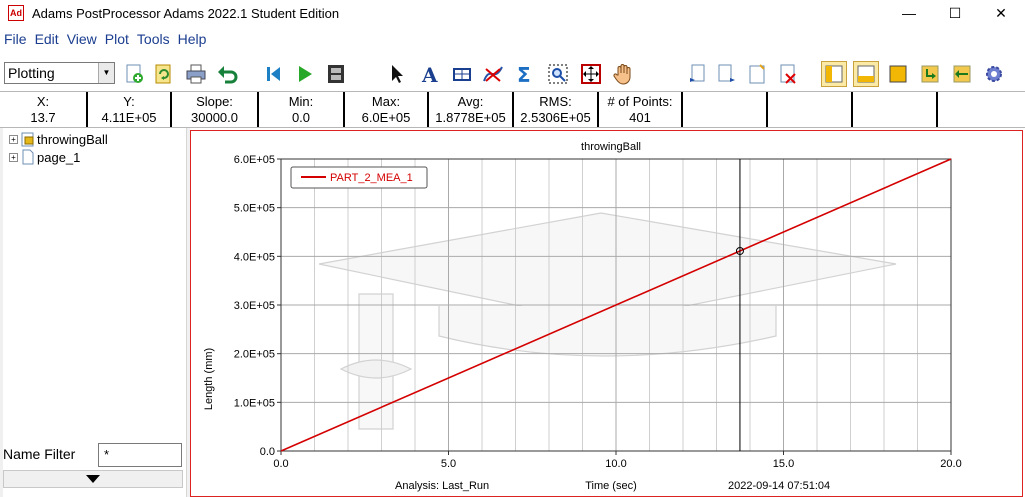  Describe the element at coordinates (16, 13) in the screenshot. I see `adams-app-icon: Ad` at that location.